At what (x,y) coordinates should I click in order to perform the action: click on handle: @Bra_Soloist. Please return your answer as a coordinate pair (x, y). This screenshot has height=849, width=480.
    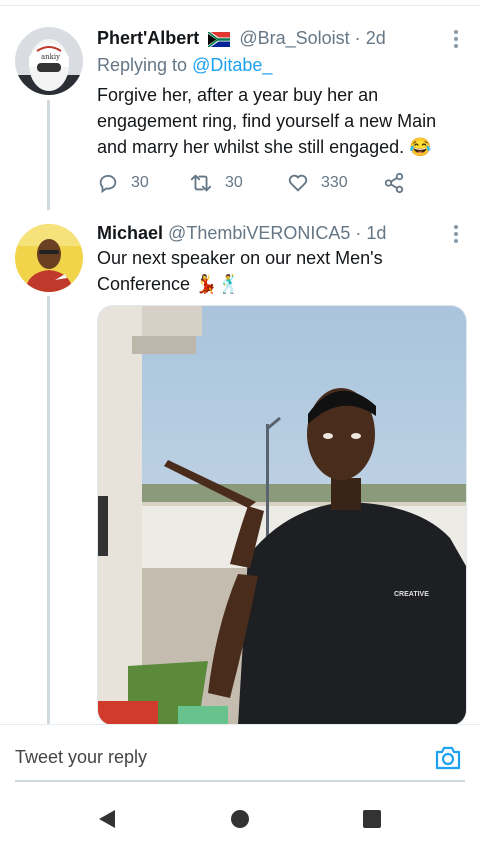
    Looking at the image, I should click on (294, 38).